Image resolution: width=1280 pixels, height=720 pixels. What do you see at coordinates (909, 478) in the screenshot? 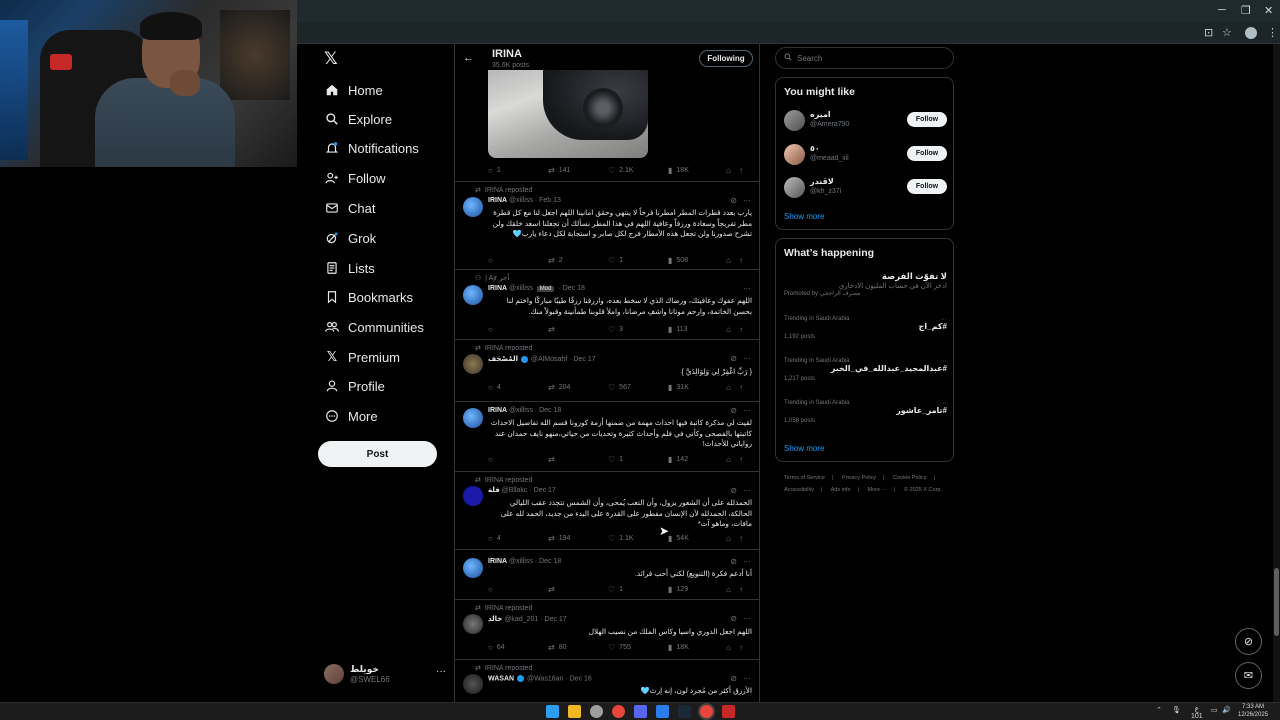
I see `cookie-link: Cookie Policy` at bounding box center [909, 478].